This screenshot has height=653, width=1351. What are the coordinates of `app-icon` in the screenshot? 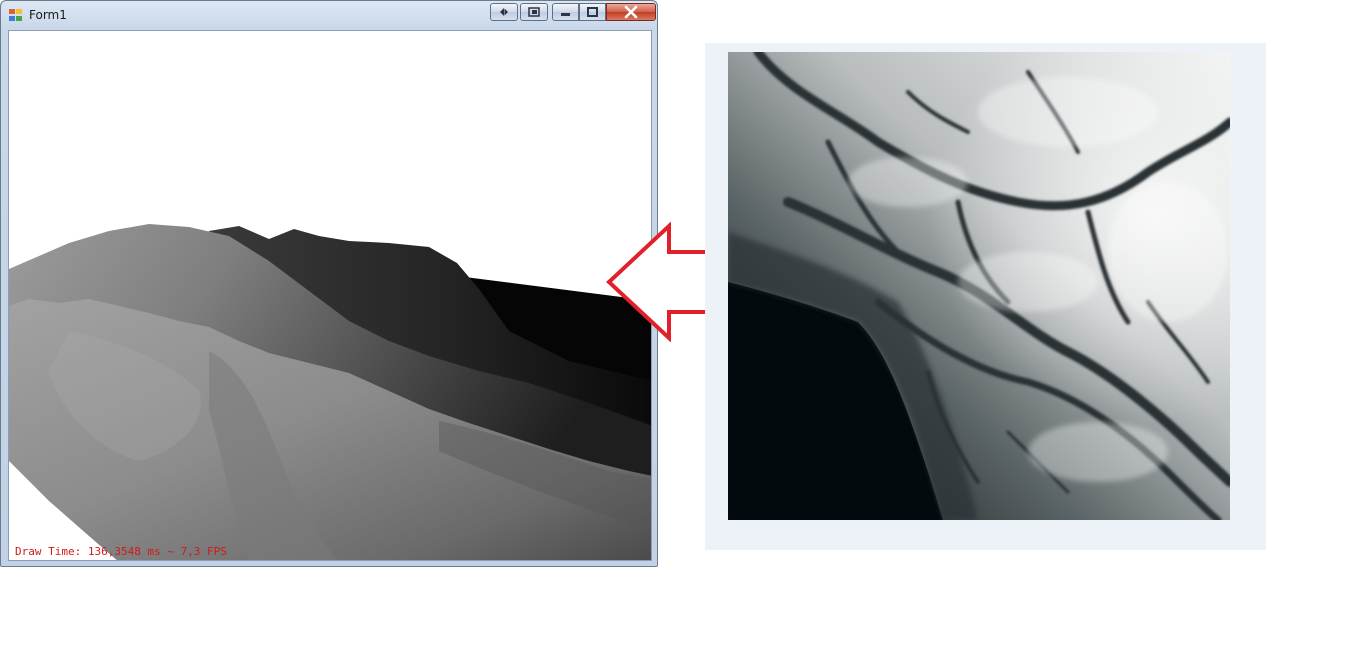 It's located at (15, 15).